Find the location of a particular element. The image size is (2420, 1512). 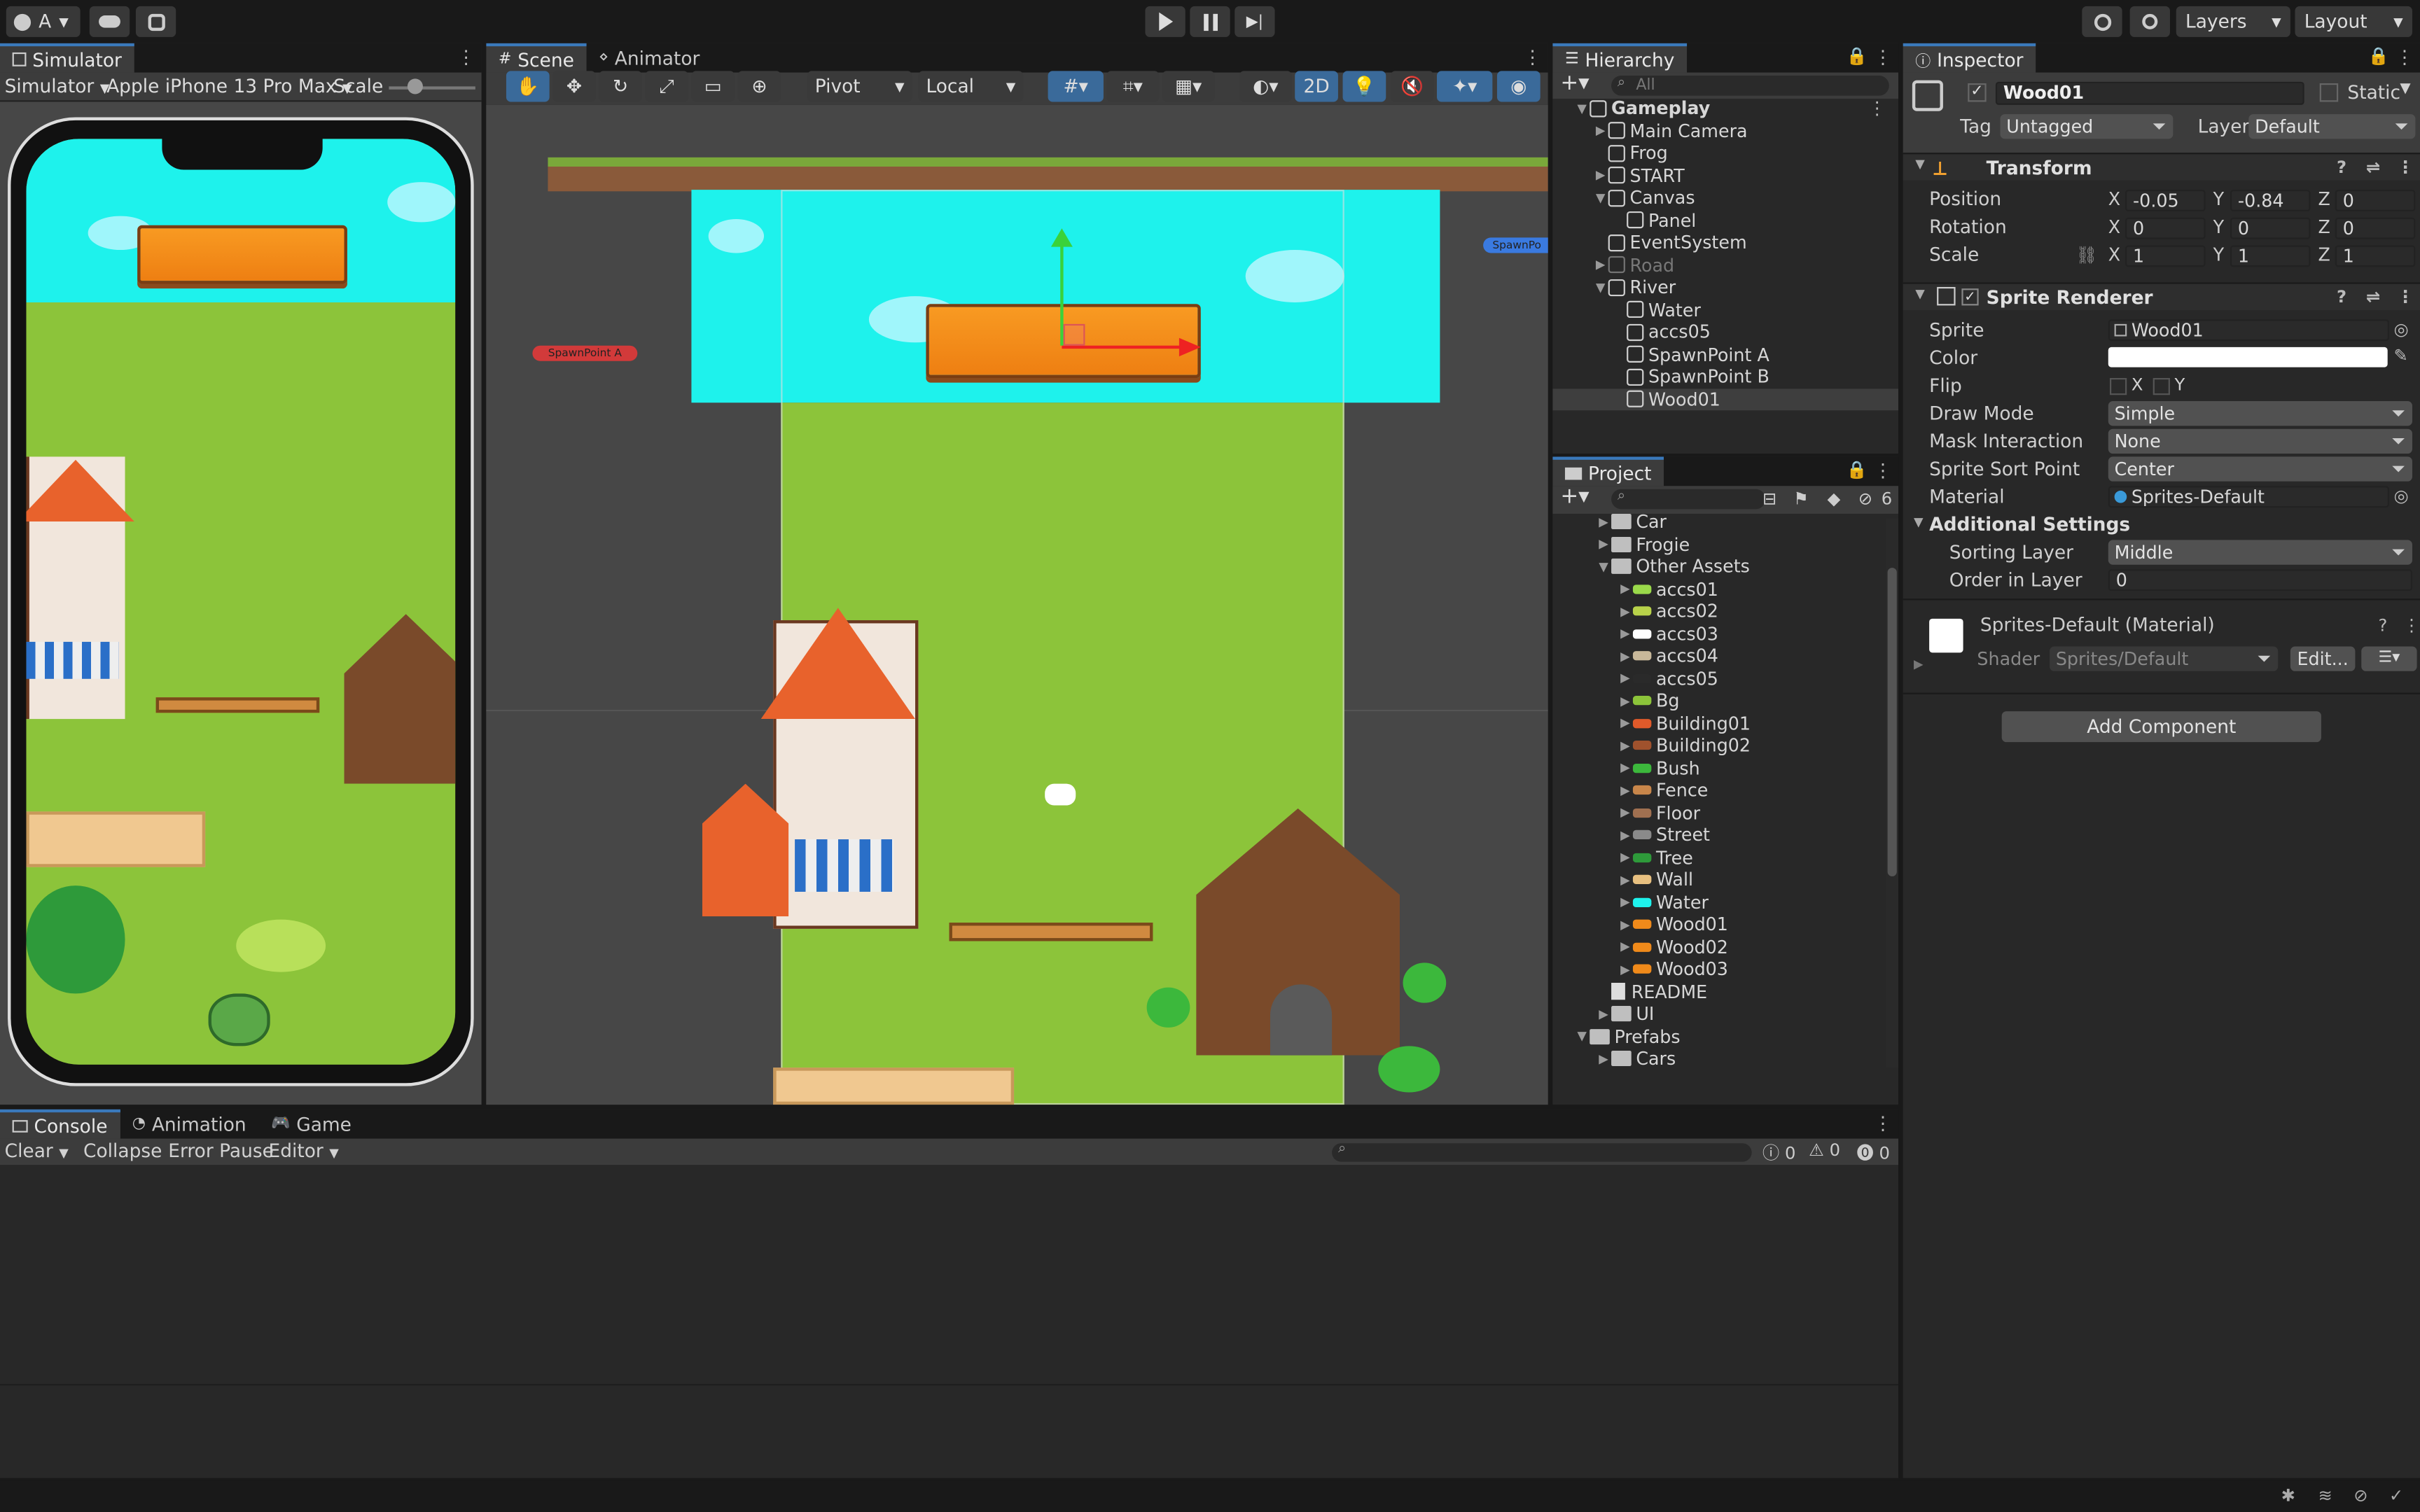

sprite-field: Wood01 is located at coordinates (2248, 330).